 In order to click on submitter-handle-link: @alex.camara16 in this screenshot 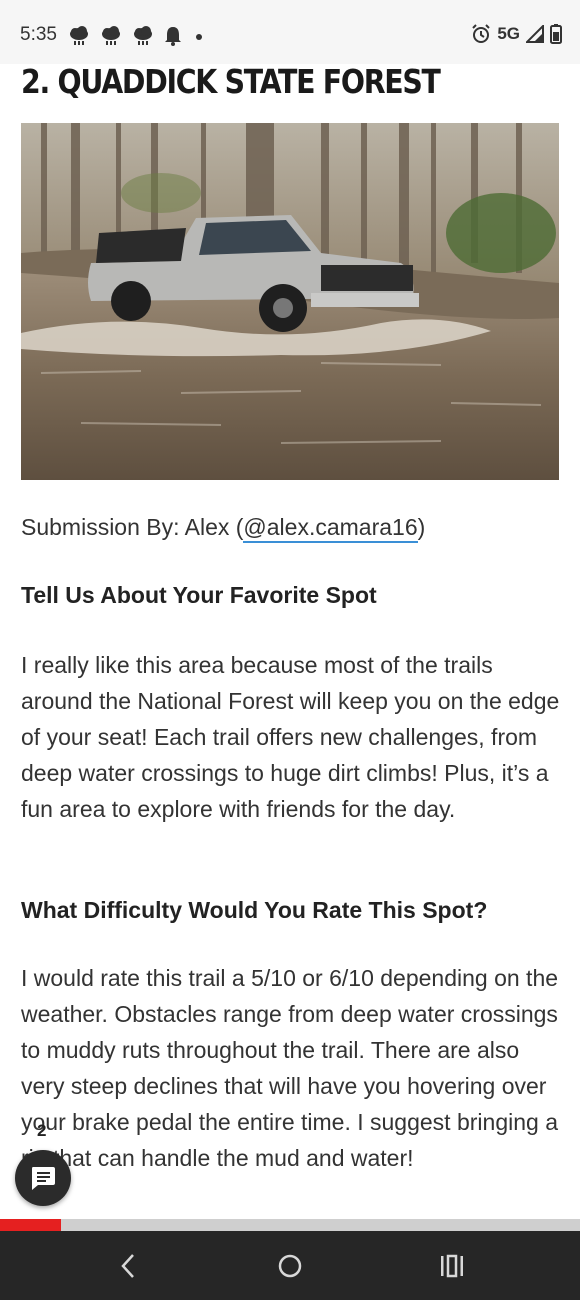, I will do `click(330, 528)`.